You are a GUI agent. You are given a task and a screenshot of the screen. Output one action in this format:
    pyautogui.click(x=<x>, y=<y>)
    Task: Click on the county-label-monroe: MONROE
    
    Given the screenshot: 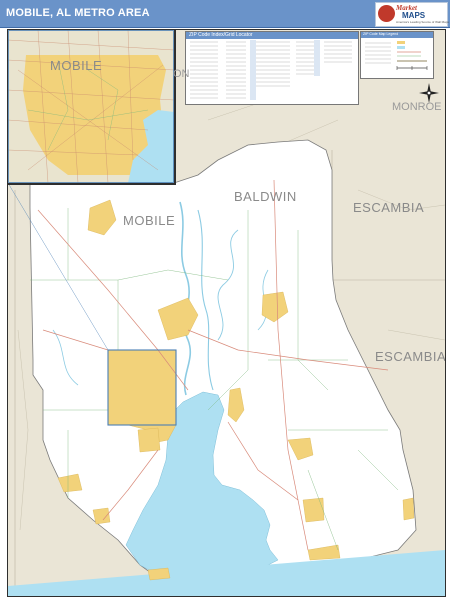 What is the action you would take?
    pyautogui.click(x=417, y=107)
    